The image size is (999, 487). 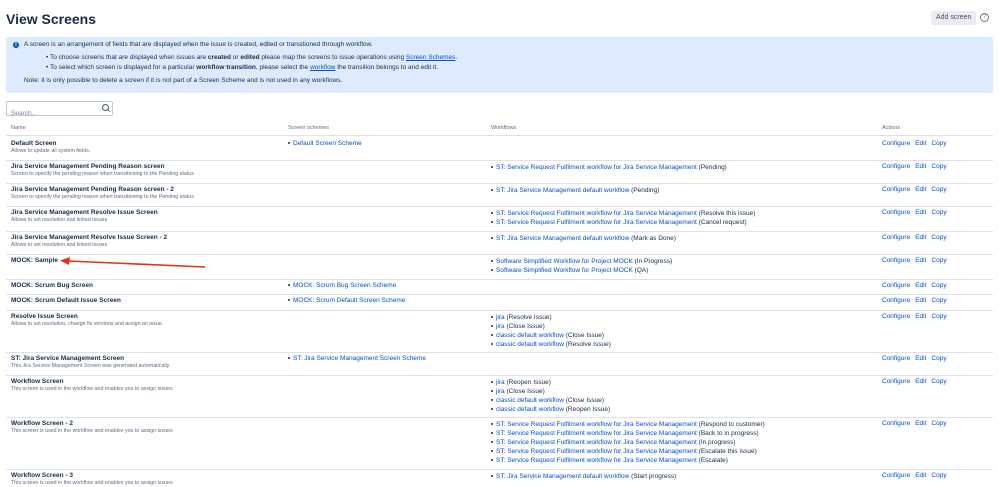 I want to click on row-actions: Configure Edit Copy, so click(x=917, y=260).